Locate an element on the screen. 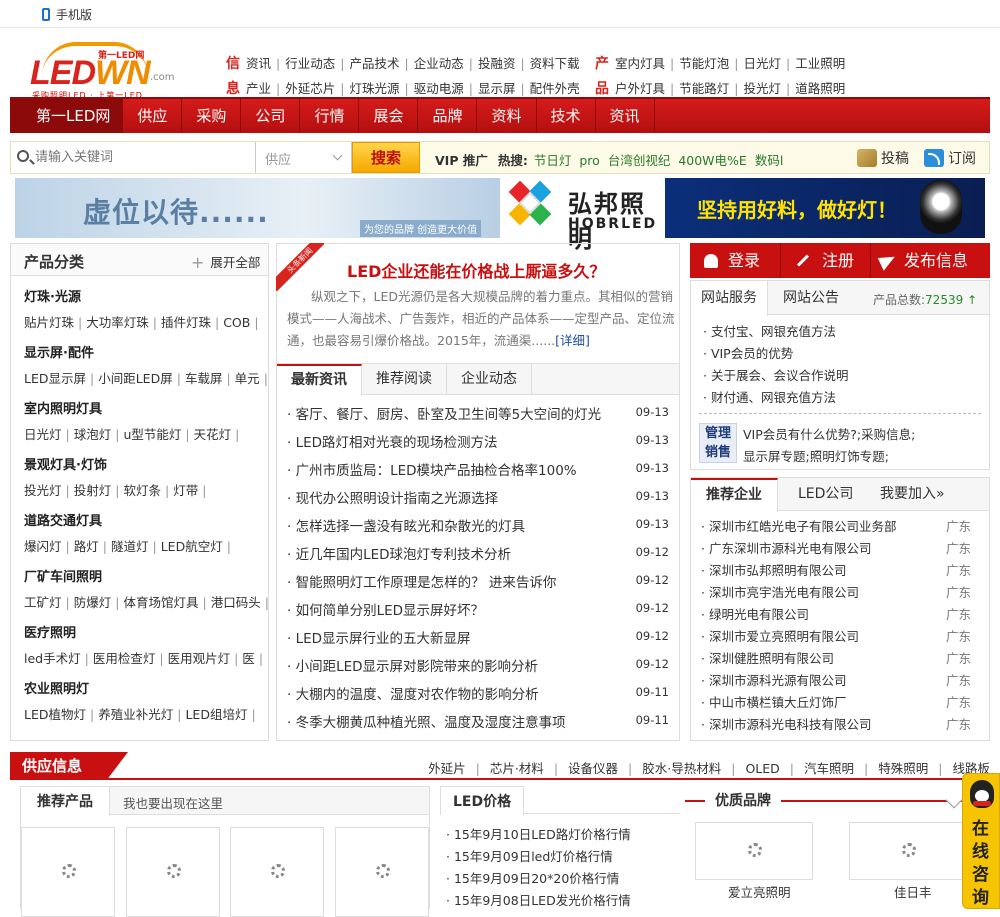 The height and width of the screenshot is (917, 1000). category-link: 车载屏 is located at coordinates (204, 378).